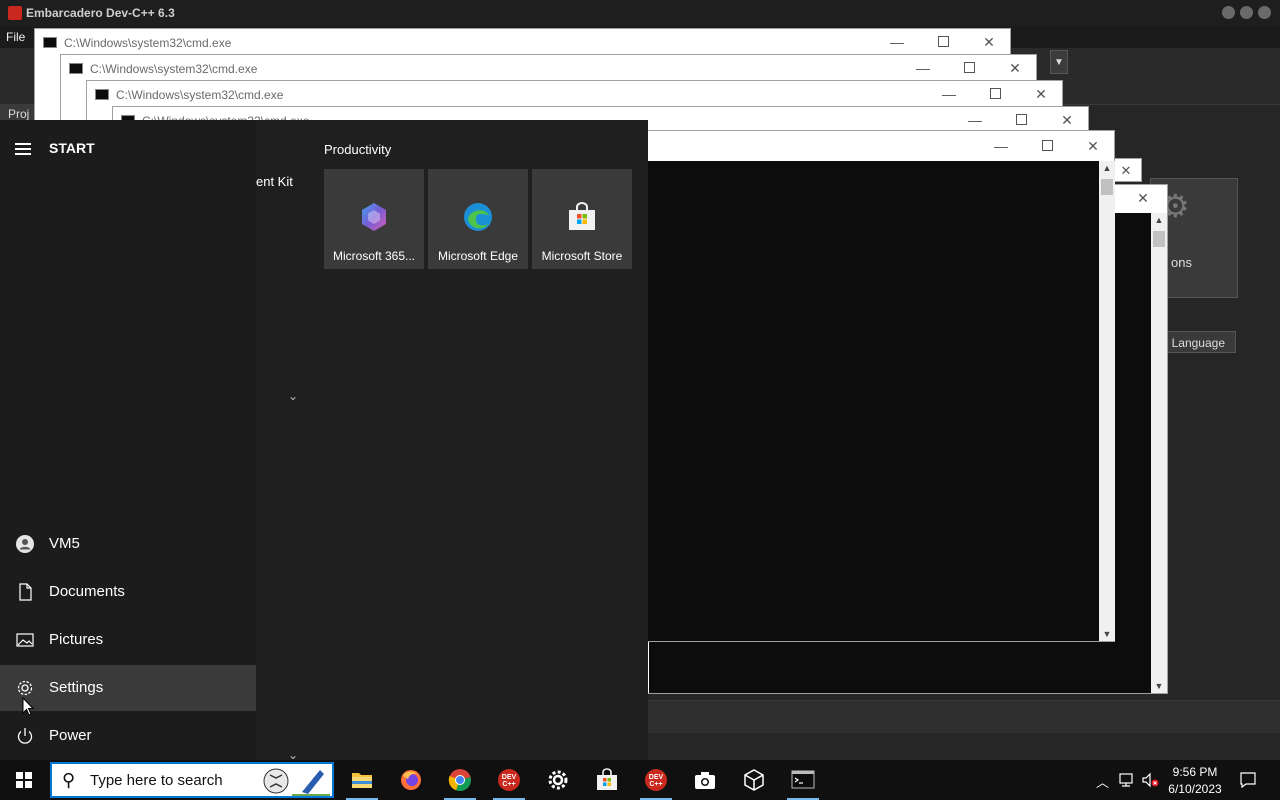  What do you see at coordinates (87, 591) in the screenshot?
I see `side-item-label: Documents` at bounding box center [87, 591].